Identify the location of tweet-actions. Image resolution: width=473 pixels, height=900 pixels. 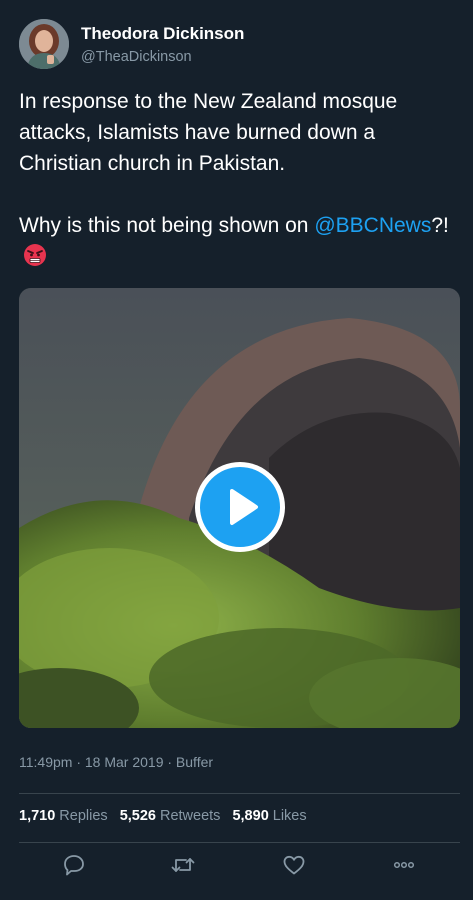
(236, 865).